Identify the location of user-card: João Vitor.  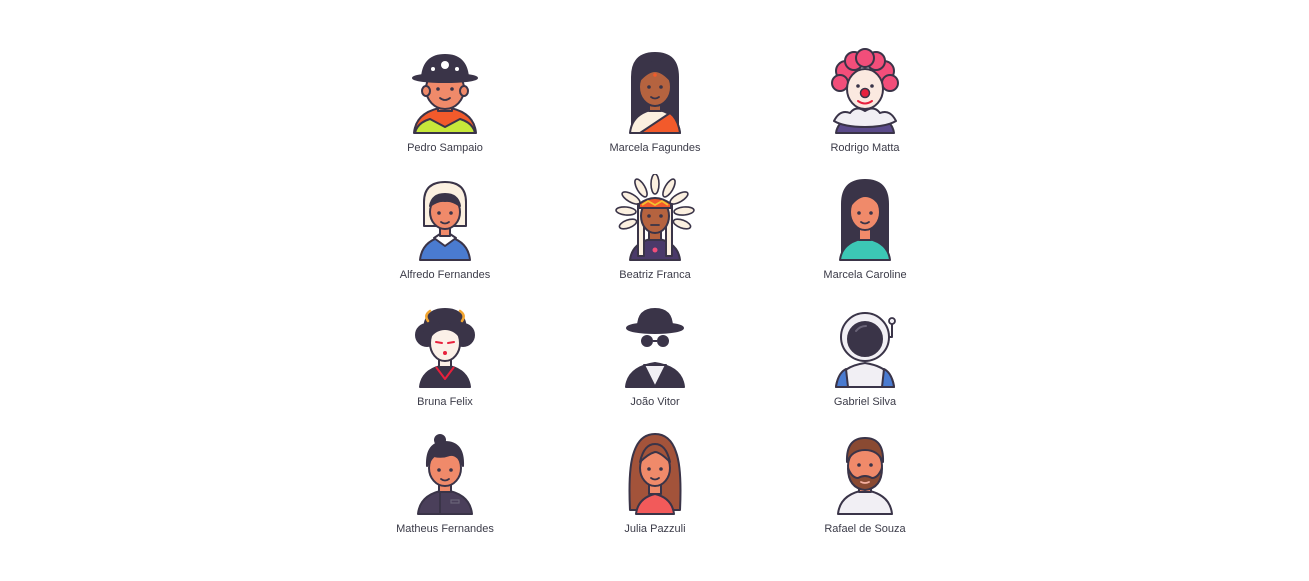
(655, 355).